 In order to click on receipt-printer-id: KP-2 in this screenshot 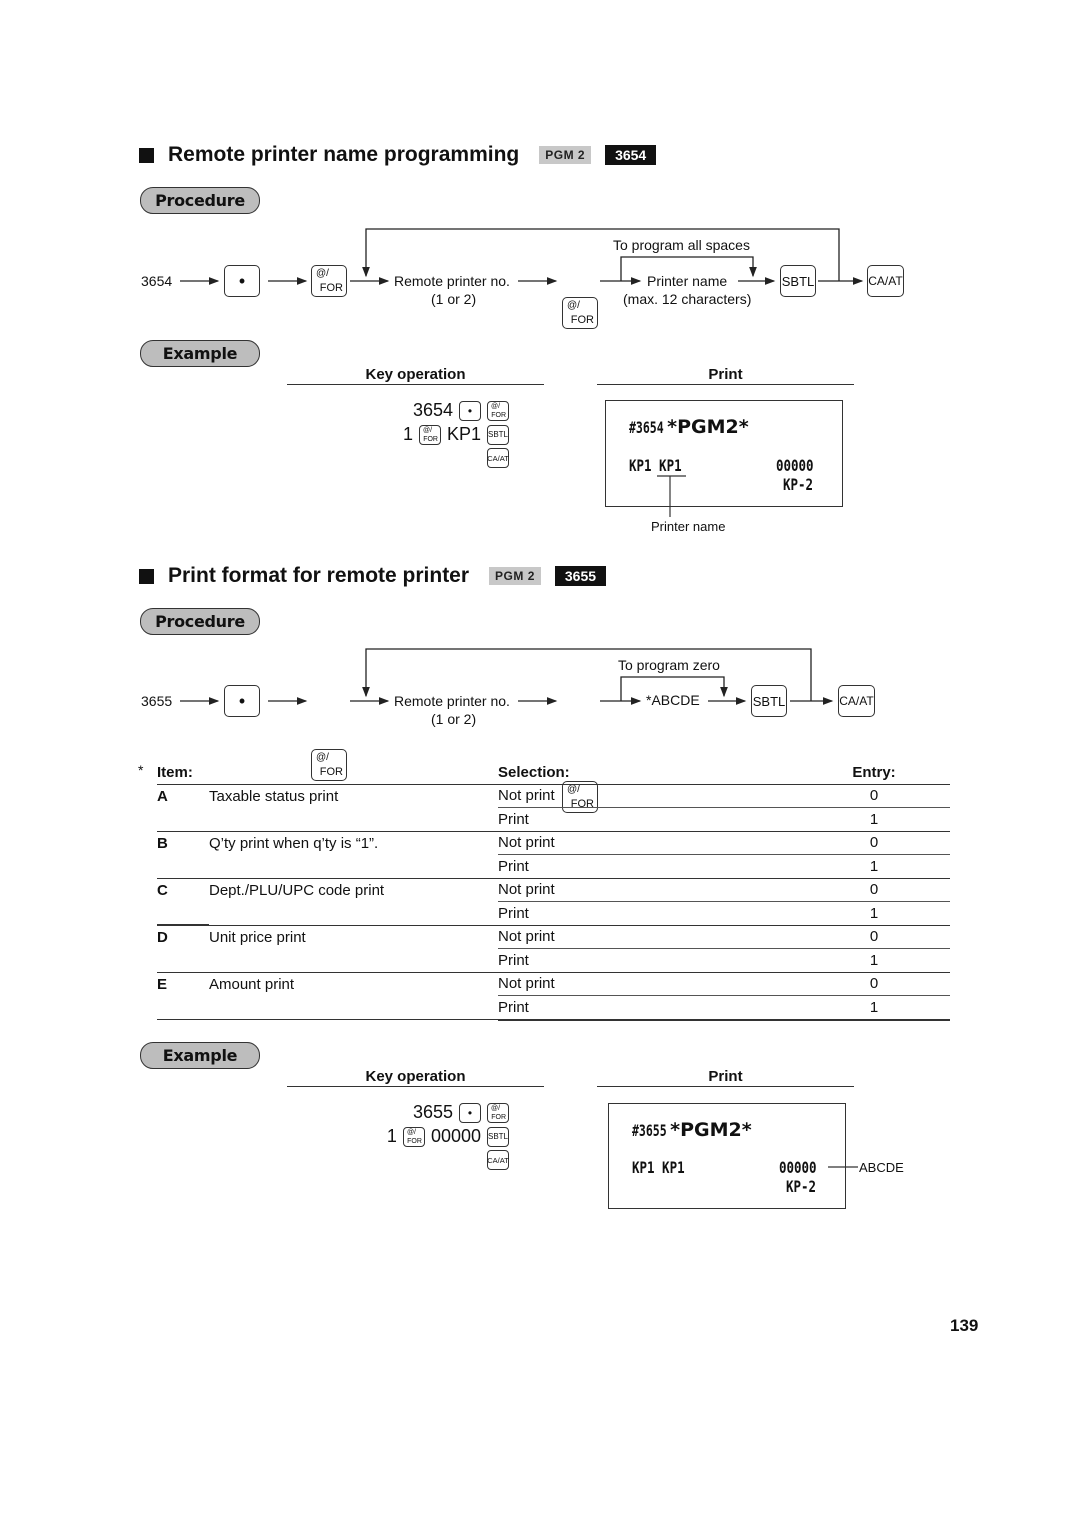, I will do `click(801, 1186)`.